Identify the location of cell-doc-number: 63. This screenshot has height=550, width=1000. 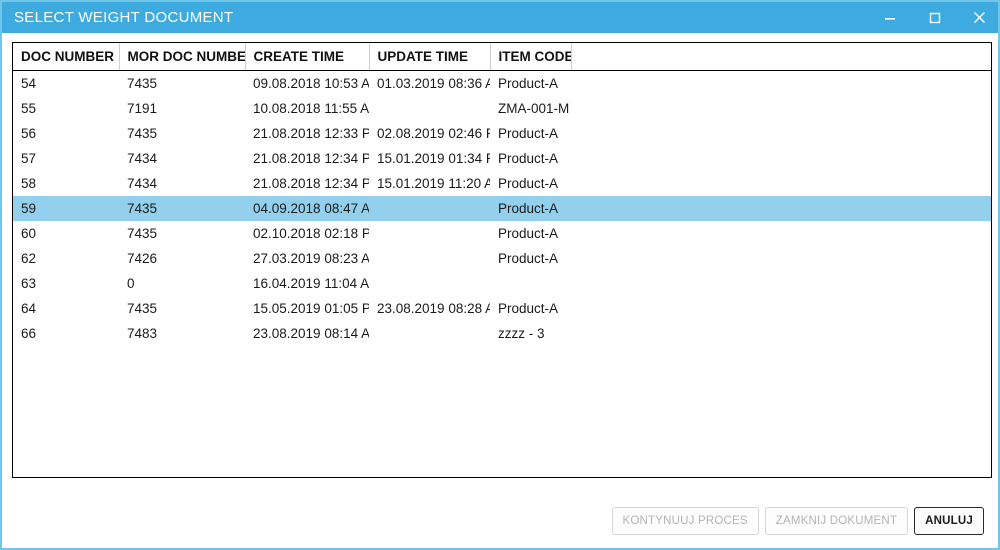
(29, 283).